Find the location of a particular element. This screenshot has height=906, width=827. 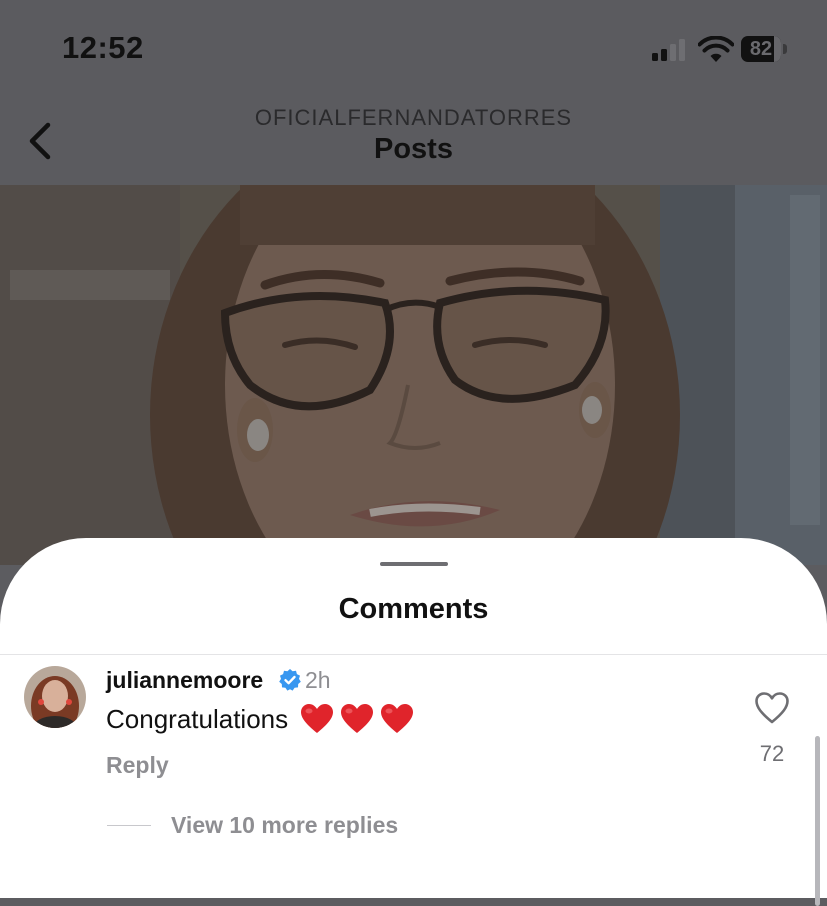

battery-level: 82 is located at coordinates (761, 49).